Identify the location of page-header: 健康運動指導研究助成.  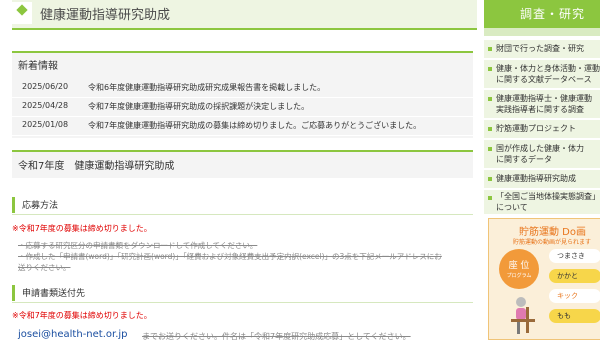
(244, 15).